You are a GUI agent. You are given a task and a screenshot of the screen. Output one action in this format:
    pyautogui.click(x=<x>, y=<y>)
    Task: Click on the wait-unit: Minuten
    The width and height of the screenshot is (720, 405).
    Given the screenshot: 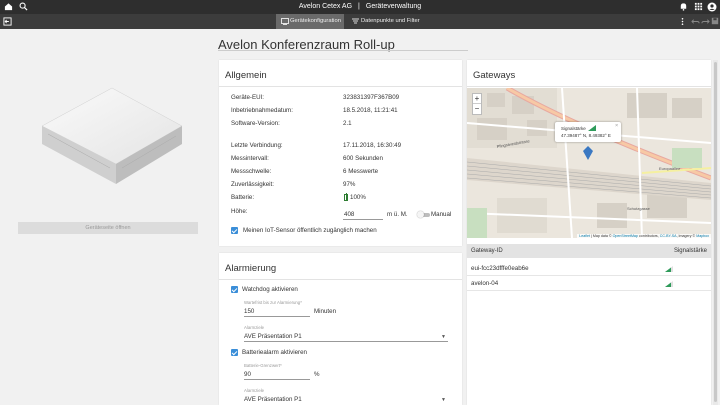 What is the action you would take?
    pyautogui.click(x=325, y=311)
    